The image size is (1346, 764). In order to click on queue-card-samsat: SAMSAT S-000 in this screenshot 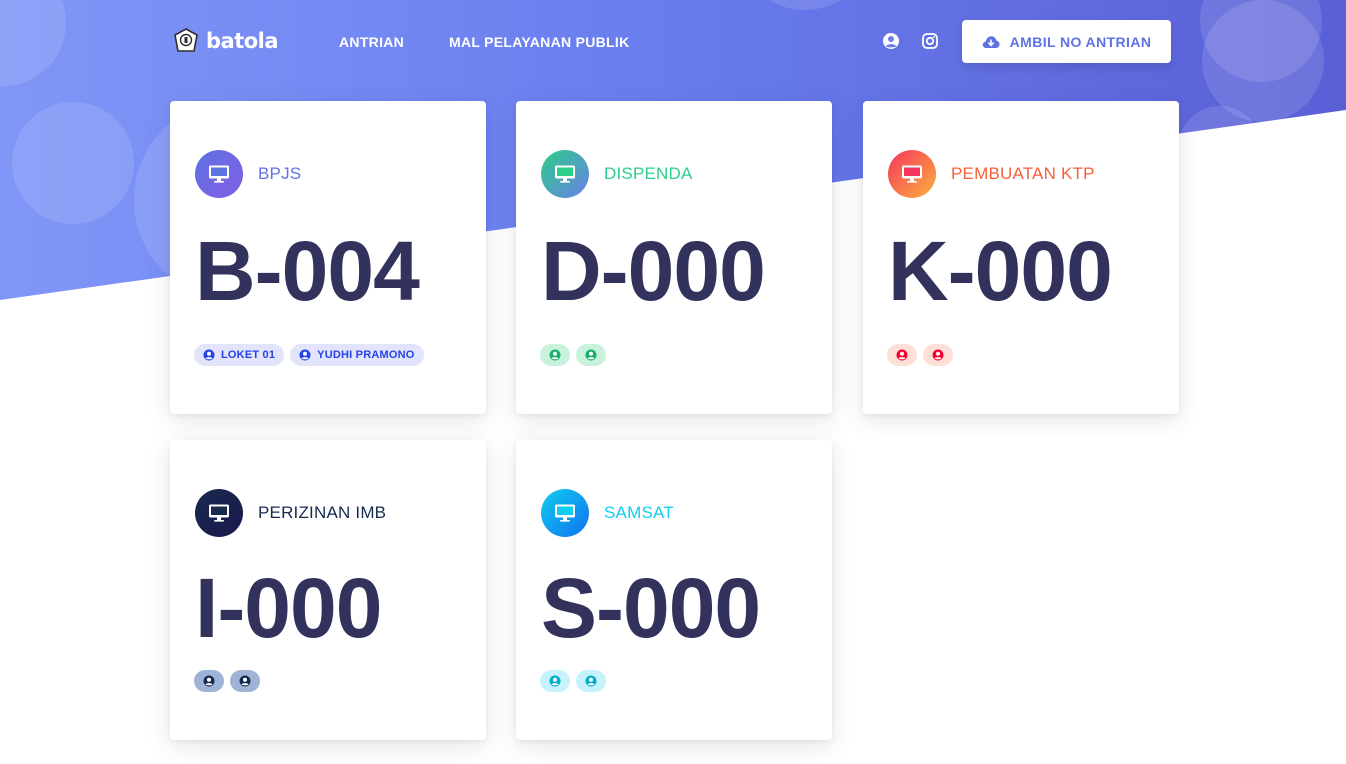, I will do `click(674, 590)`.